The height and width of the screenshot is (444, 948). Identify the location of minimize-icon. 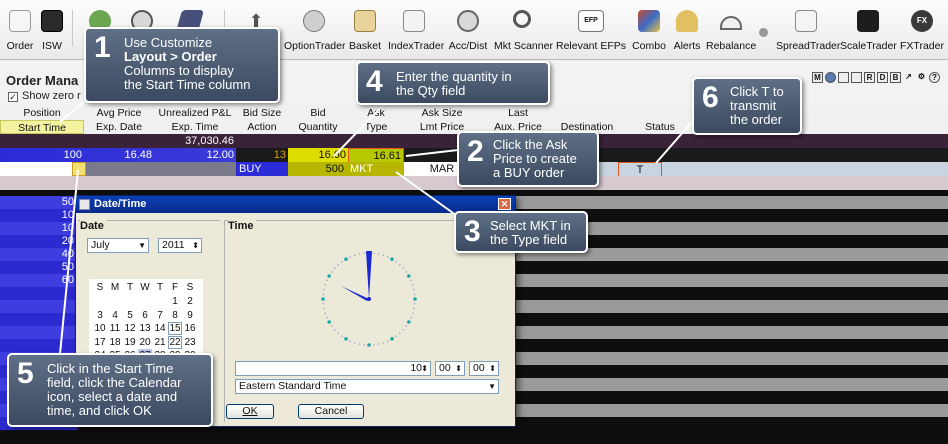
(843, 77).